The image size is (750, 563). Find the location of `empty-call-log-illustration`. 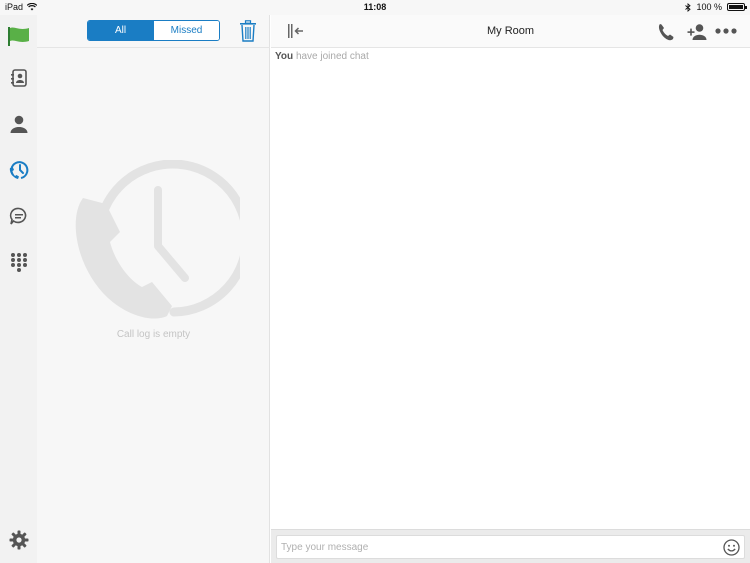

empty-call-log-illustration is located at coordinates (157, 239).